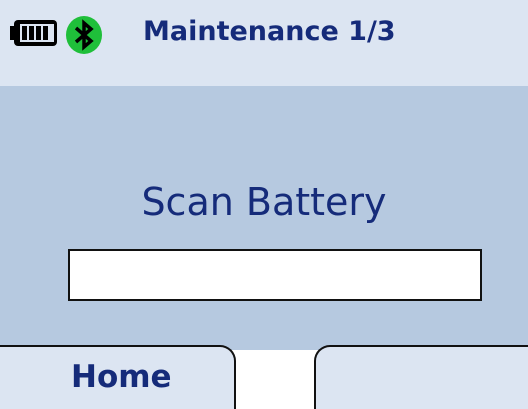  Describe the element at coordinates (421, 377) in the screenshot. I see `right-softkey` at that location.